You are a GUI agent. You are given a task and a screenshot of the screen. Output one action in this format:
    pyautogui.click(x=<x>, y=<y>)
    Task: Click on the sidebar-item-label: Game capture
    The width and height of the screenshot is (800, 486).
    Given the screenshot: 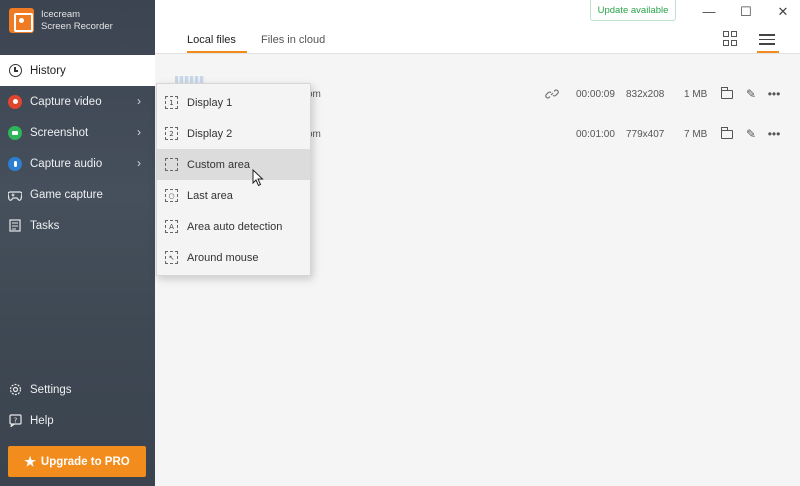 What is the action you would take?
    pyautogui.click(x=66, y=194)
    